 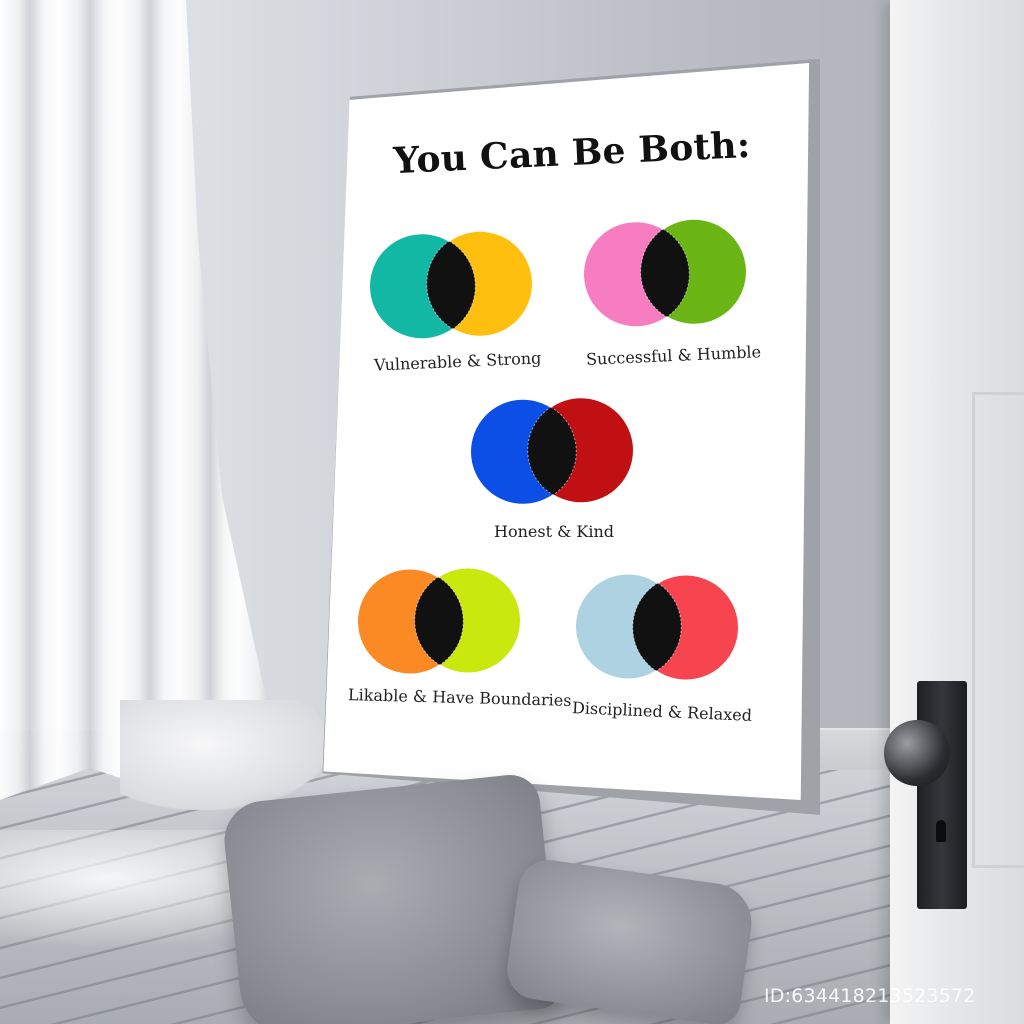 I want to click on gray-pillow-large, so click(x=391, y=898).